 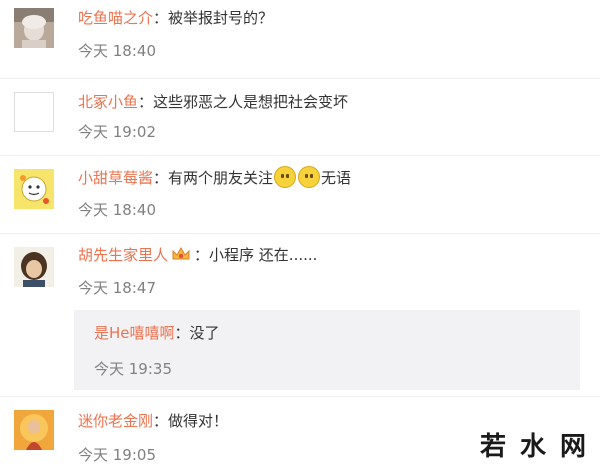 What do you see at coordinates (133, 369) in the screenshot?
I see `reply-time: 今天 19:35` at bounding box center [133, 369].